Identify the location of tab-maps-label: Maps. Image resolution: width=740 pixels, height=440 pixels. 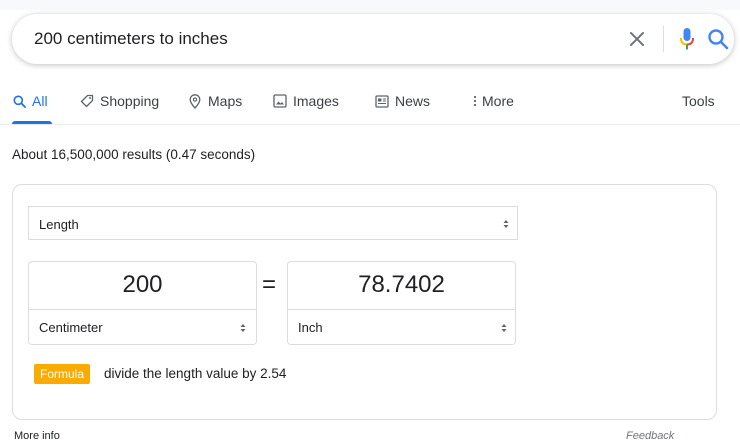
(225, 101).